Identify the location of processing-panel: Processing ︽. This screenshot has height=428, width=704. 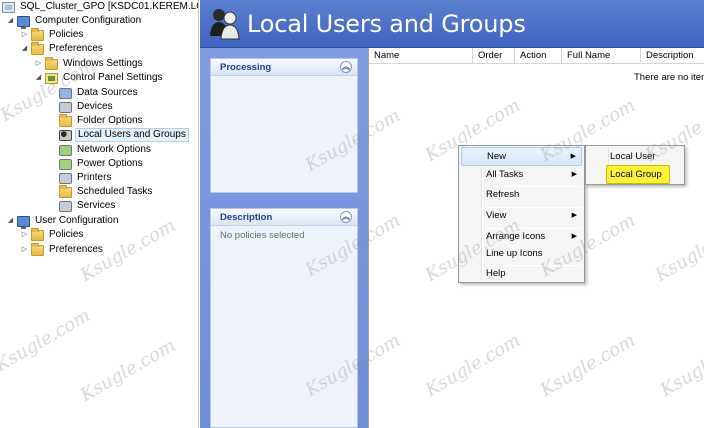
(284, 125).